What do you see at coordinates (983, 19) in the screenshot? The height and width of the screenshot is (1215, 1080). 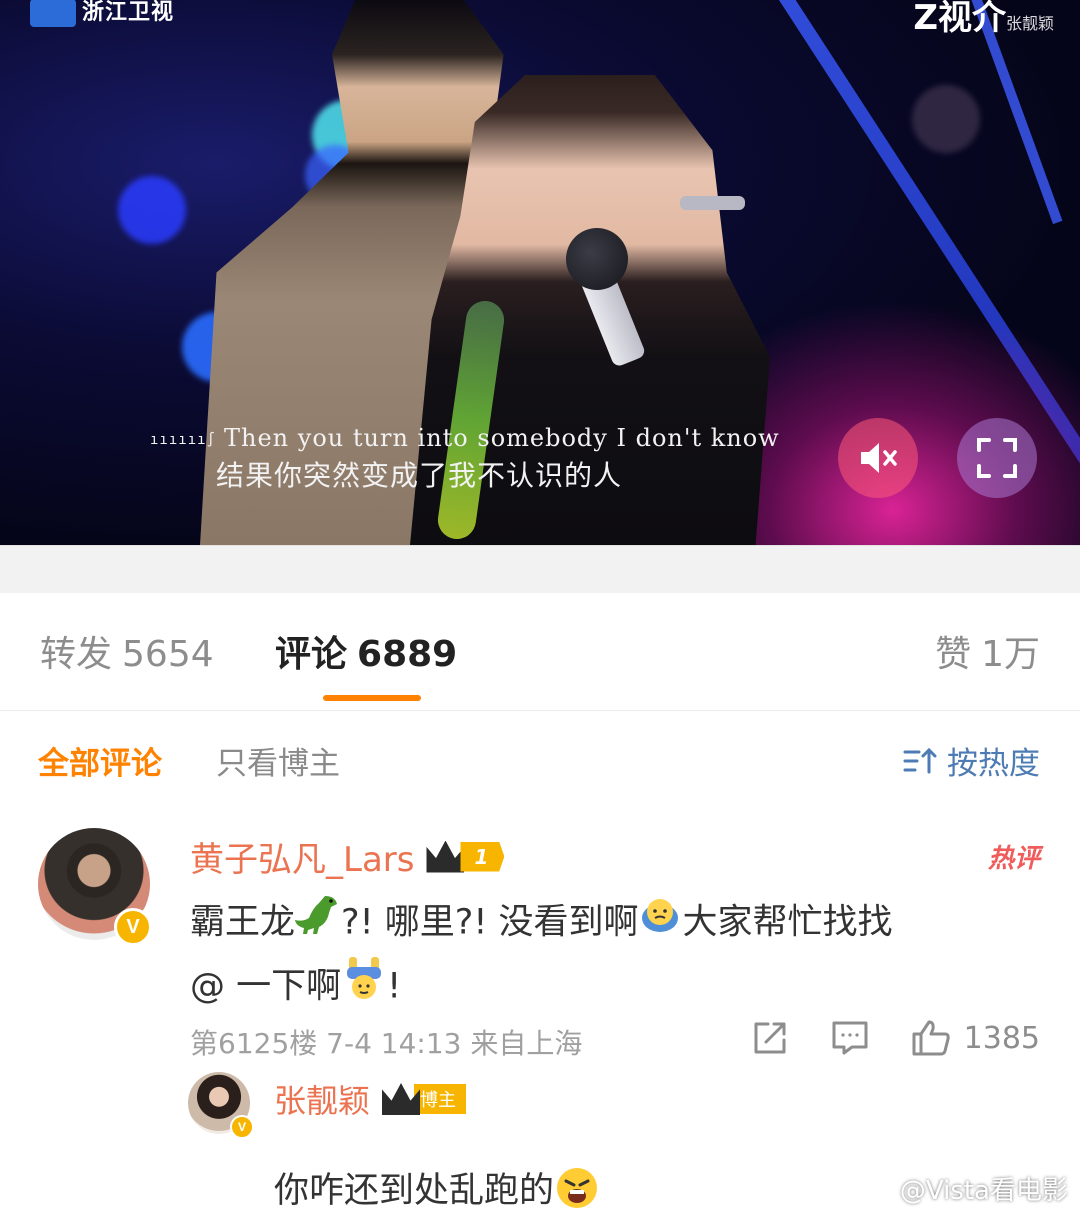 I see `channel-logo-right: Z视介张靓颖` at bounding box center [983, 19].